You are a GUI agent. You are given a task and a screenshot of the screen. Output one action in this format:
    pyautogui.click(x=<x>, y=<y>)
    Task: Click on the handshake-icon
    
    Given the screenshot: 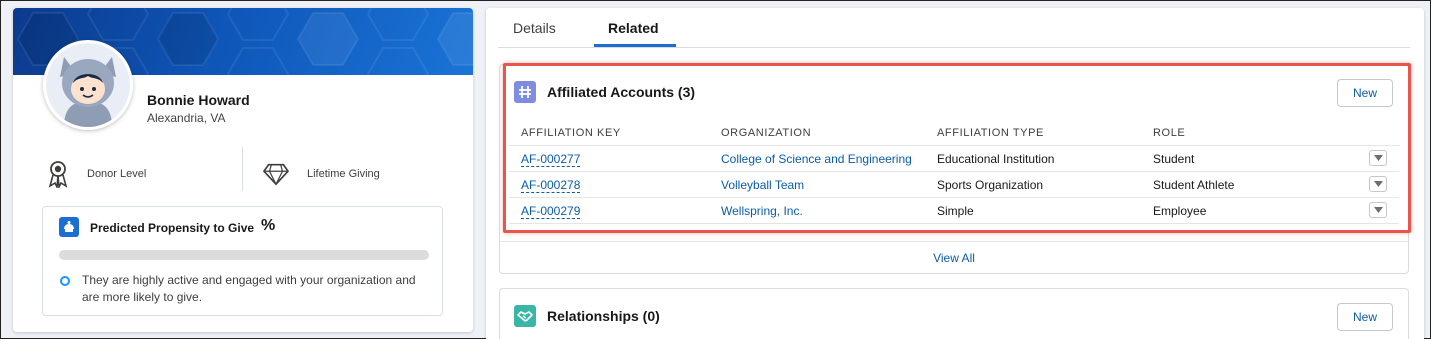 What is the action you would take?
    pyautogui.click(x=525, y=316)
    